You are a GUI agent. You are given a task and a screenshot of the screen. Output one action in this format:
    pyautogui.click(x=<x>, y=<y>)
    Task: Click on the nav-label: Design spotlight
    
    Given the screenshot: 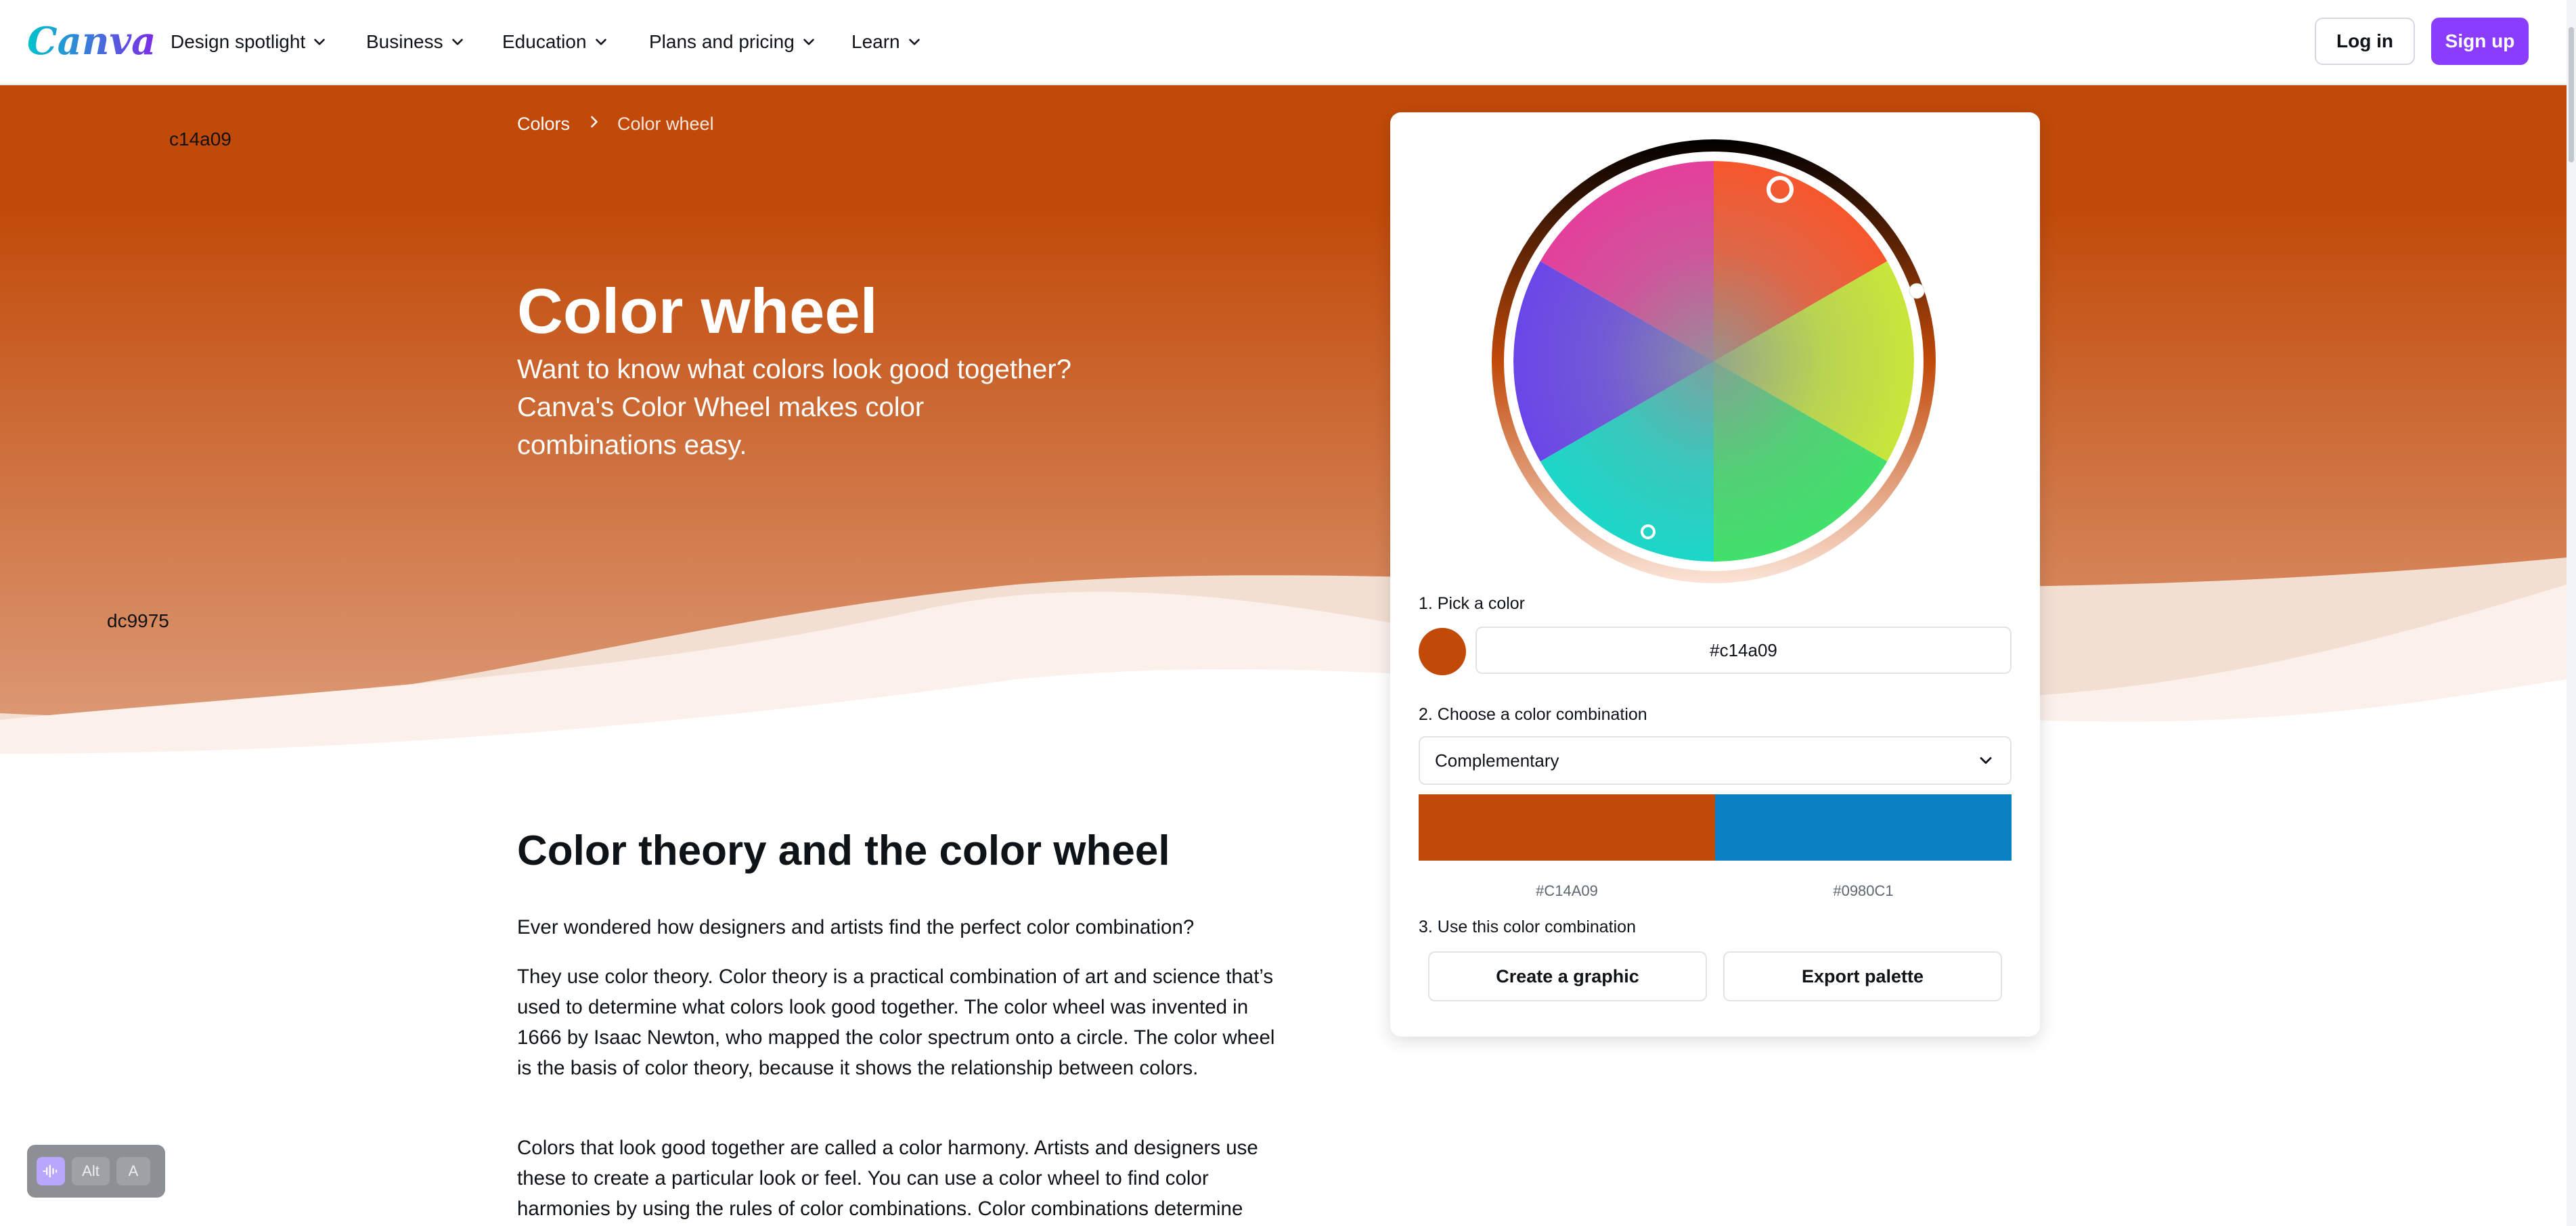 What is the action you would take?
    pyautogui.click(x=238, y=41)
    